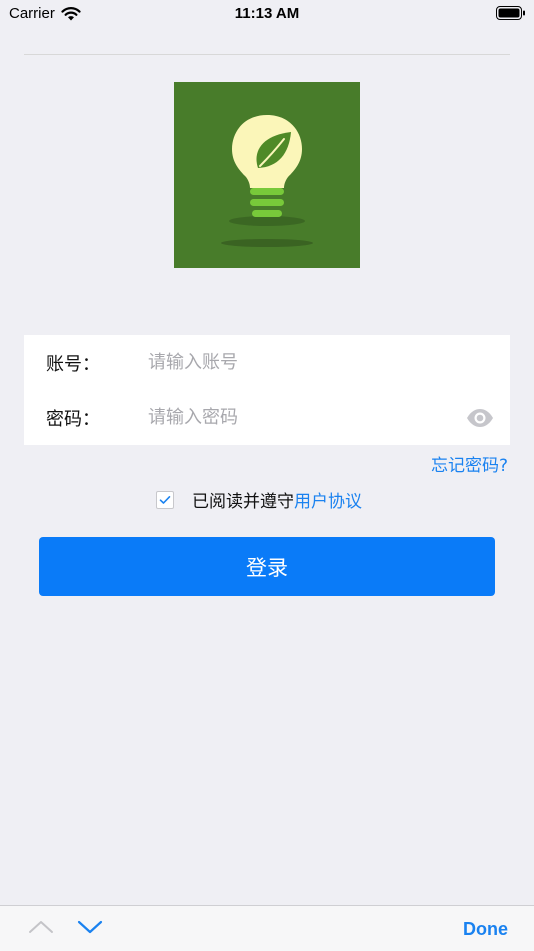  What do you see at coordinates (485, 929) in the screenshot?
I see `done-button: Done` at bounding box center [485, 929].